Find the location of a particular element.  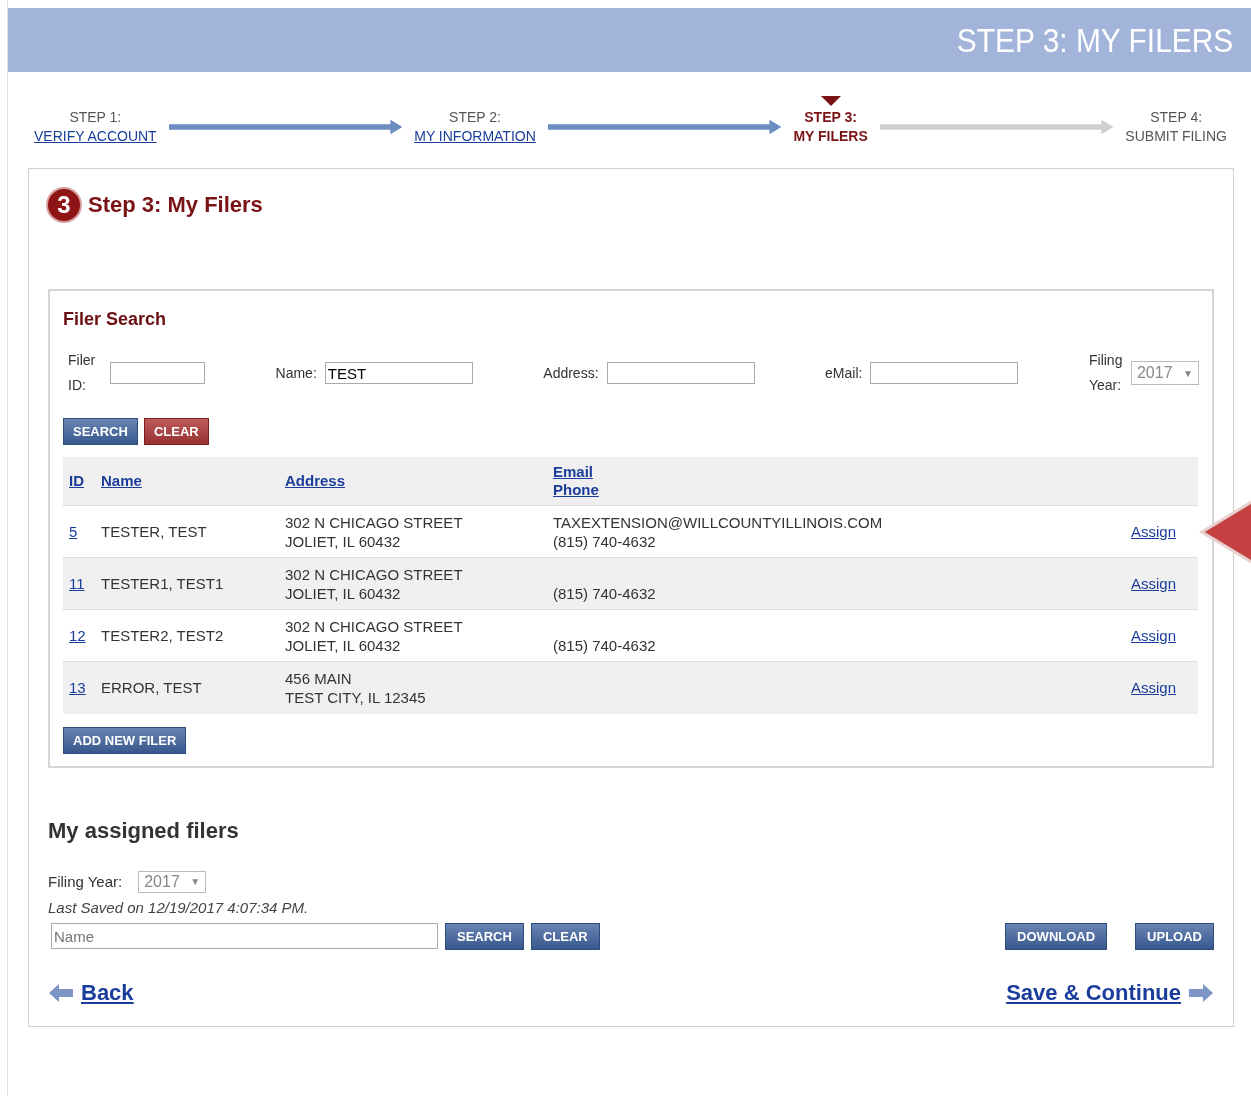

banner-title: STEP 3: MY FILERS is located at coordinates (1094, 40).